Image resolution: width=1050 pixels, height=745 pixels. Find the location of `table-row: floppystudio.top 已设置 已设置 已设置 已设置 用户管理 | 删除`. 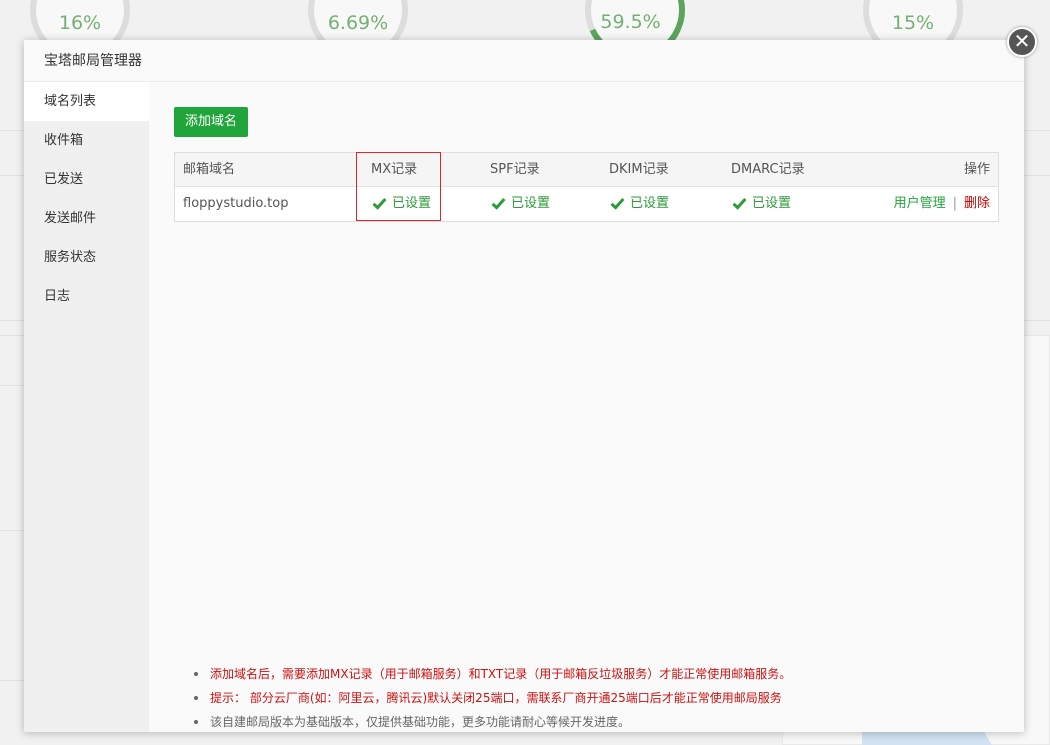

table-row: floppystudio.top 已设置 已设置 已设置 已设置 用户管理 | 删除 is located at coordinates (586, 204).